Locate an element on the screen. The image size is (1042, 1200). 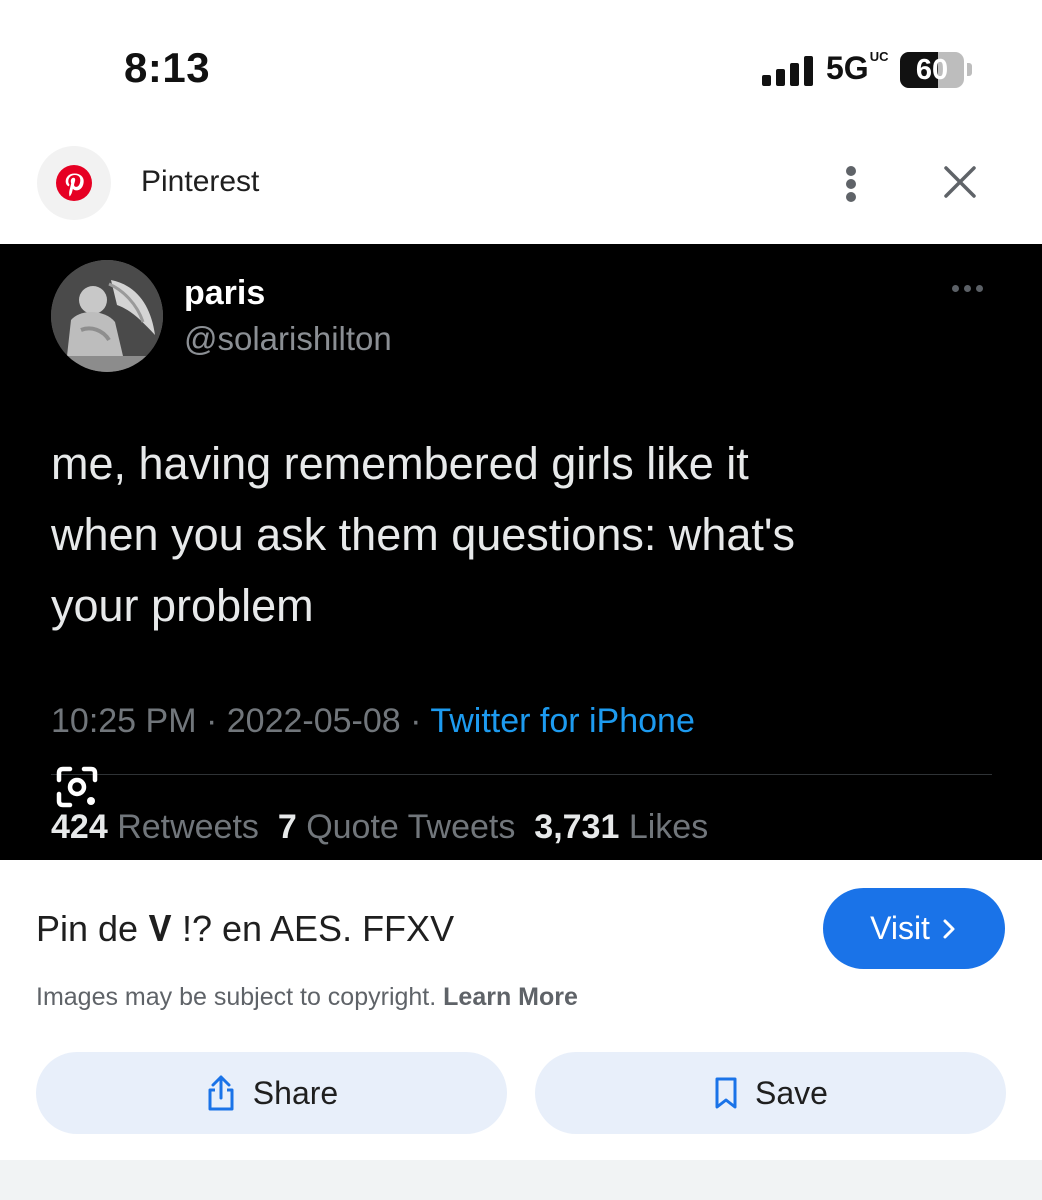
tweet-handle: @solarishilton is located at coordinates (288, 338).